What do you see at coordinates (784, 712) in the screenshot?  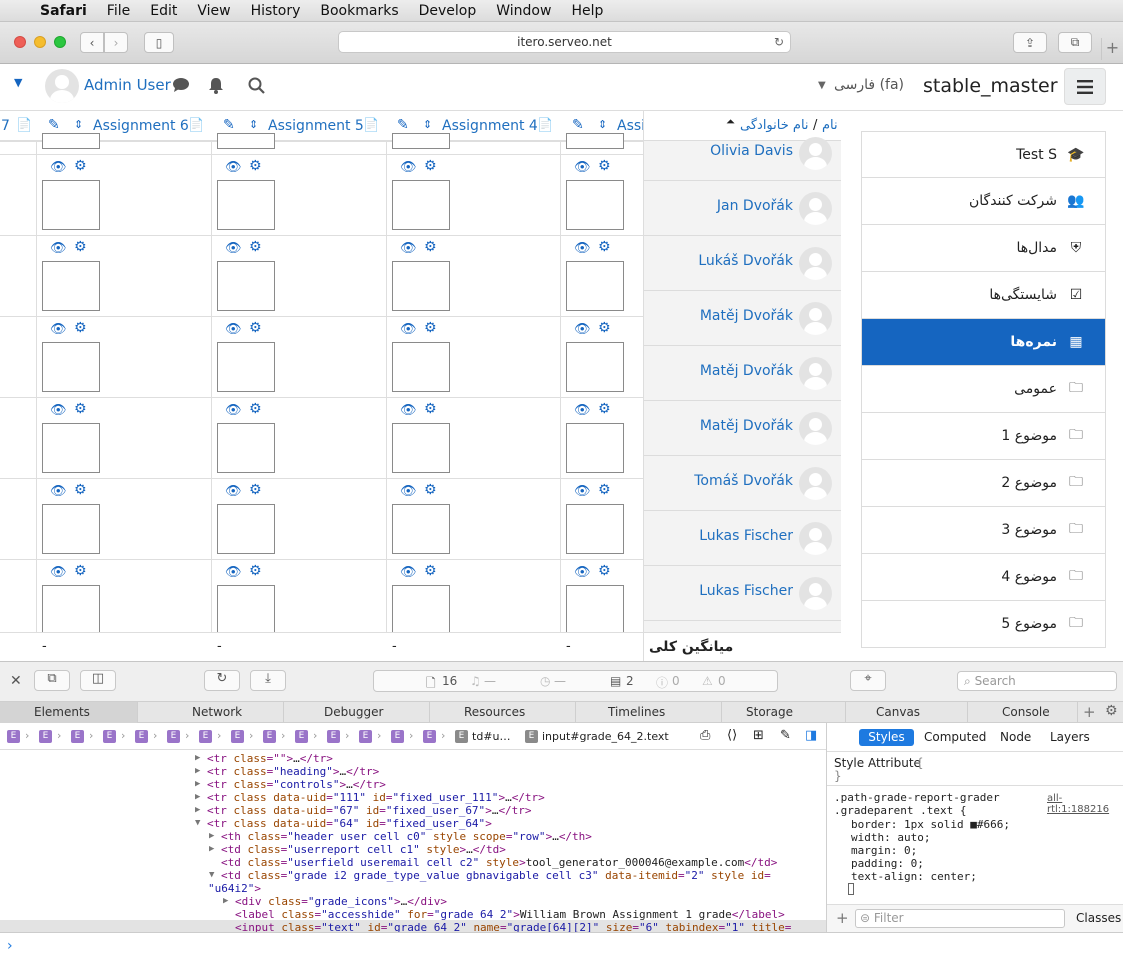 I see `tab-storage: Storage` at bounding box center [784, 712].